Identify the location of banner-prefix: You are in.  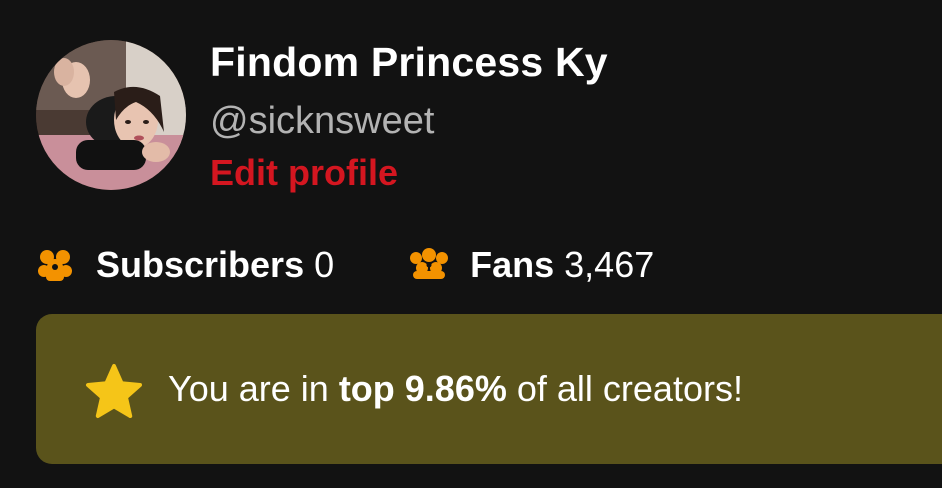
(253, 388).